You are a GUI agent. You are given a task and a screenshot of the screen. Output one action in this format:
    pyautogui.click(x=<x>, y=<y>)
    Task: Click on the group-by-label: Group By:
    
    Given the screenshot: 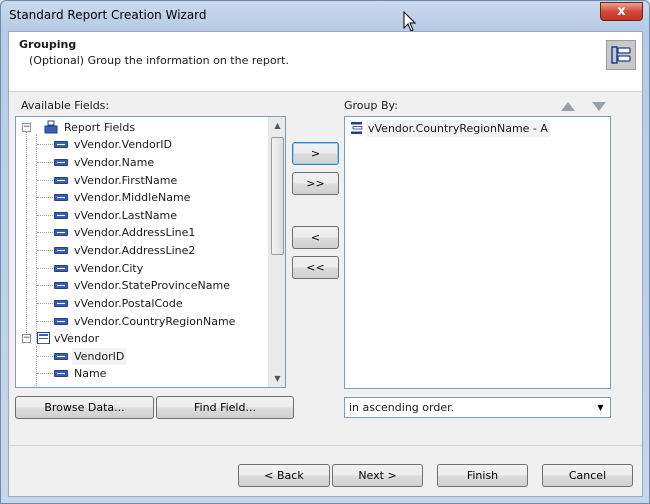 What is the action you would take?
    pyautogui.click(x=371, y=105)
    